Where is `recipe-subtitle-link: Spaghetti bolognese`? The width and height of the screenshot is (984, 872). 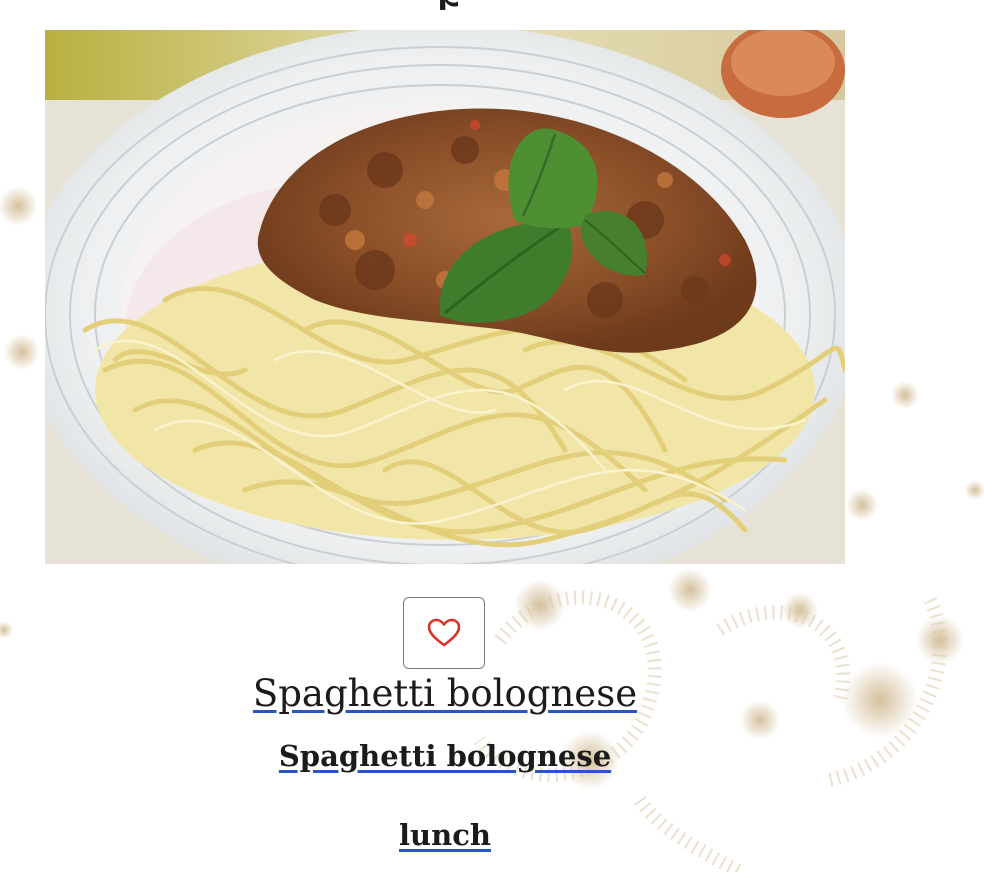
recipe-subtitle-link: Spaghetti bolognese is located at coordinates (445, 756).